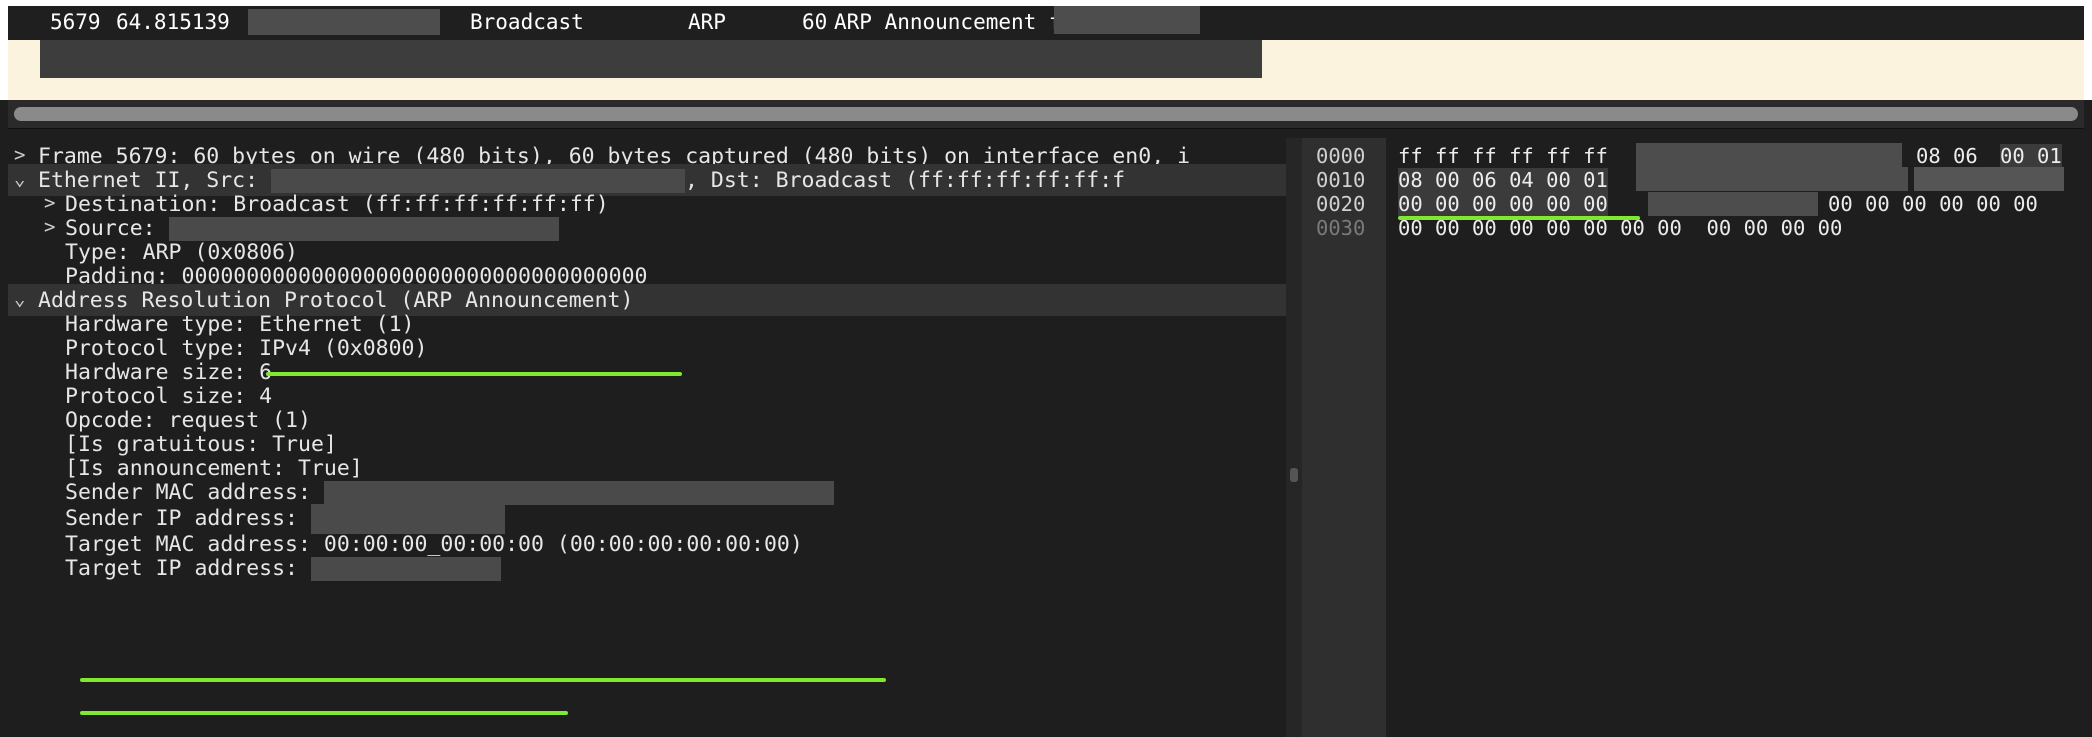 The width and height of the screenshot is (2092, 737). What do you see at coordinates (1127, 20) in the screenshot?
I see `redacted-info` at bounding box center [1127, 20].